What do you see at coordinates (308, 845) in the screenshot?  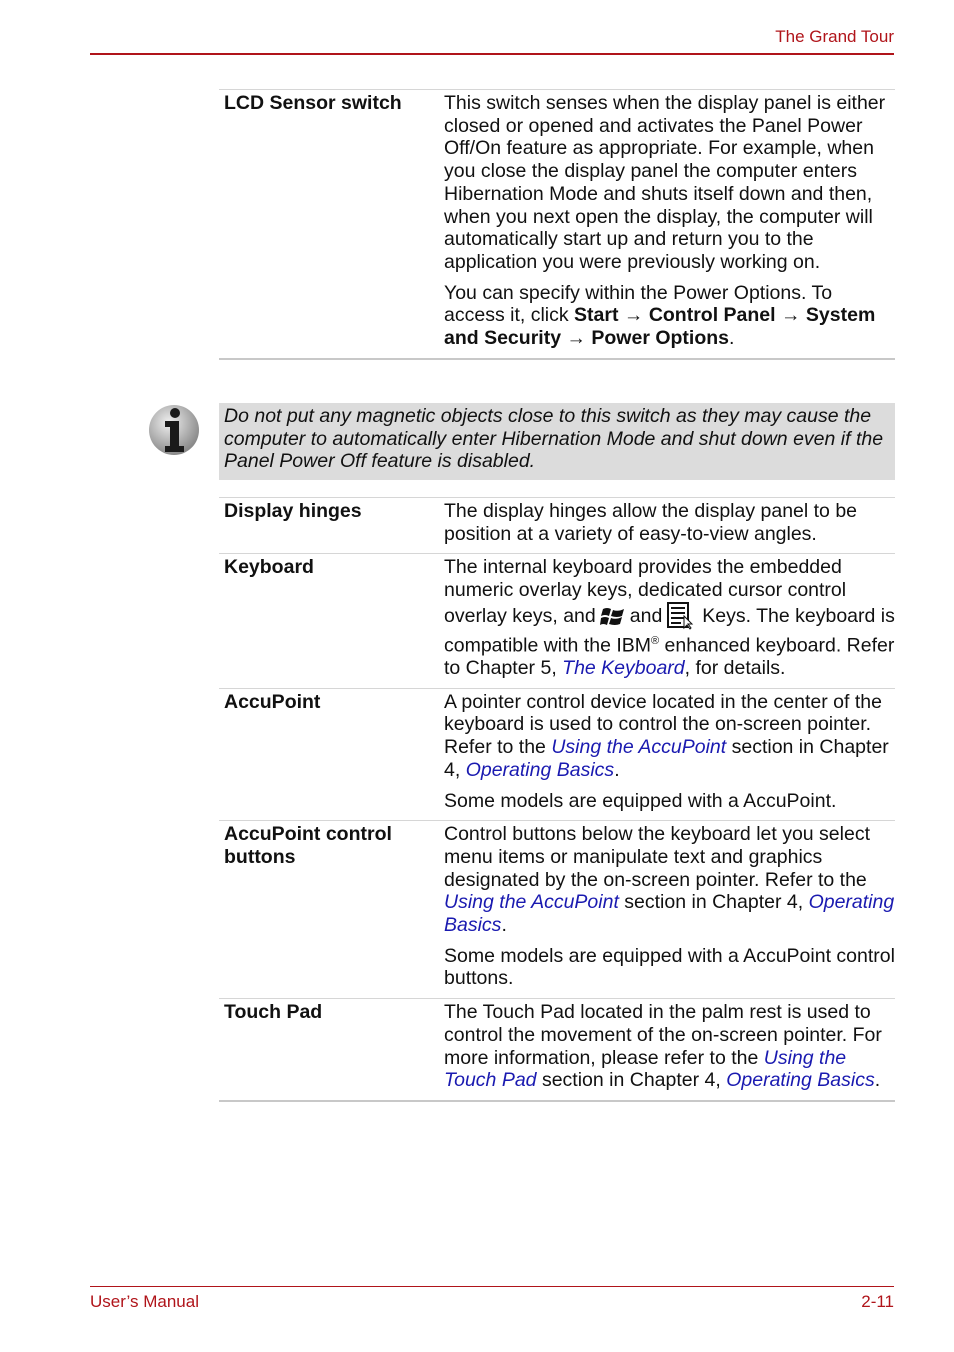 I see `term-accupoint-control-buttons: AccuPoint control buttons` at bounding box center [308, 845].